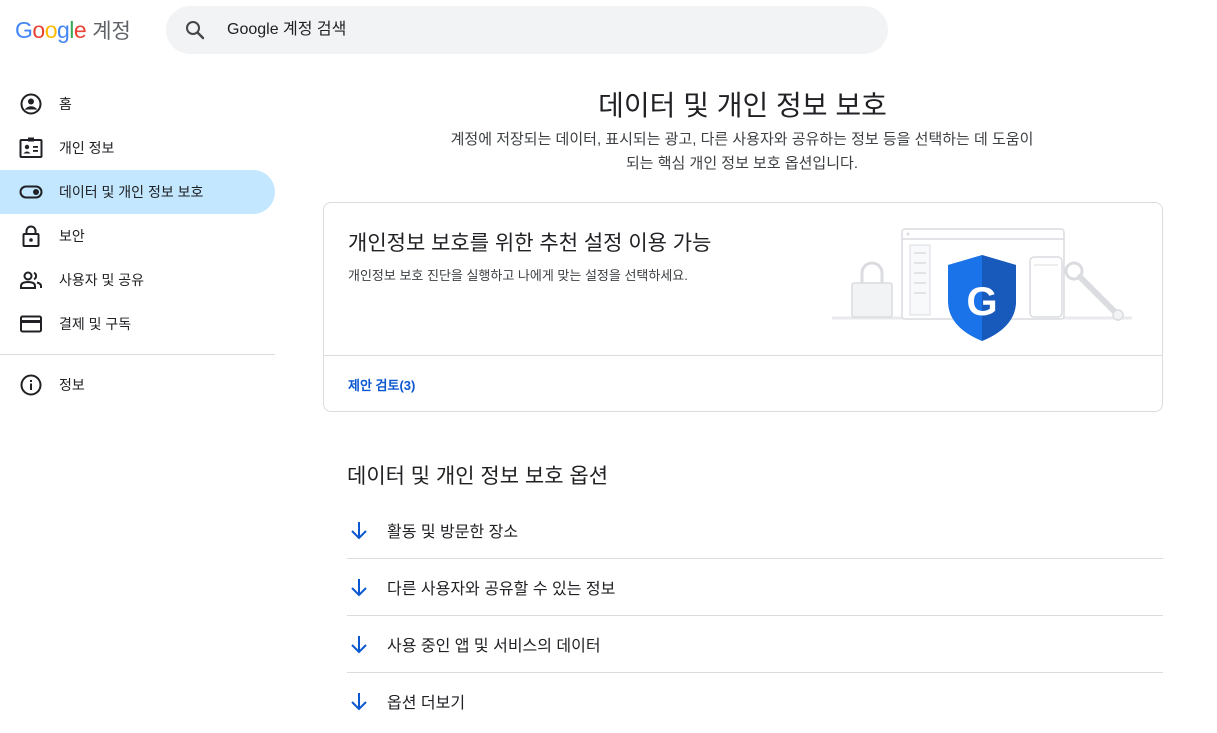 This screenshot has height=733, width=1217. I want to click on google-account-logo: Google 계정, so click(73, 30).